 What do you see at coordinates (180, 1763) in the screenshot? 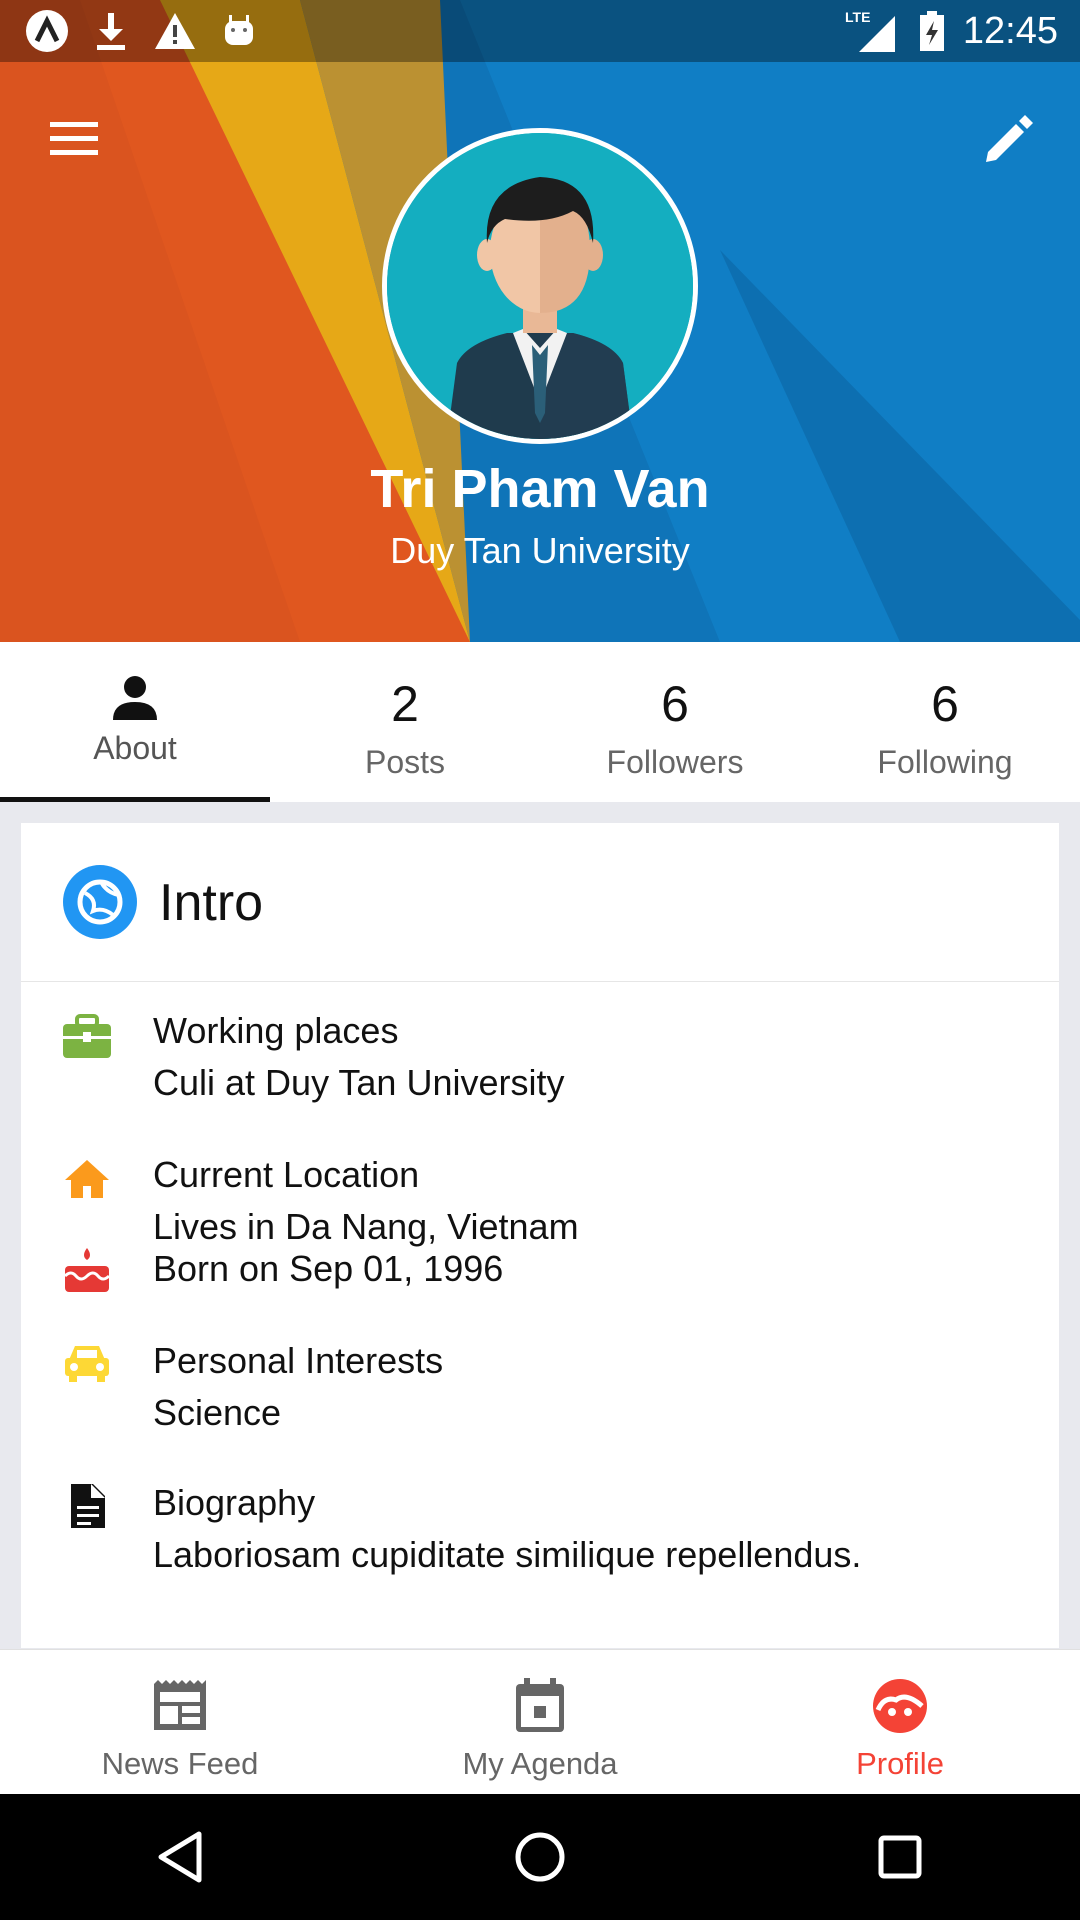
I see `nav-news-feed-label: News Feed` at bounding box center [180, 1763].